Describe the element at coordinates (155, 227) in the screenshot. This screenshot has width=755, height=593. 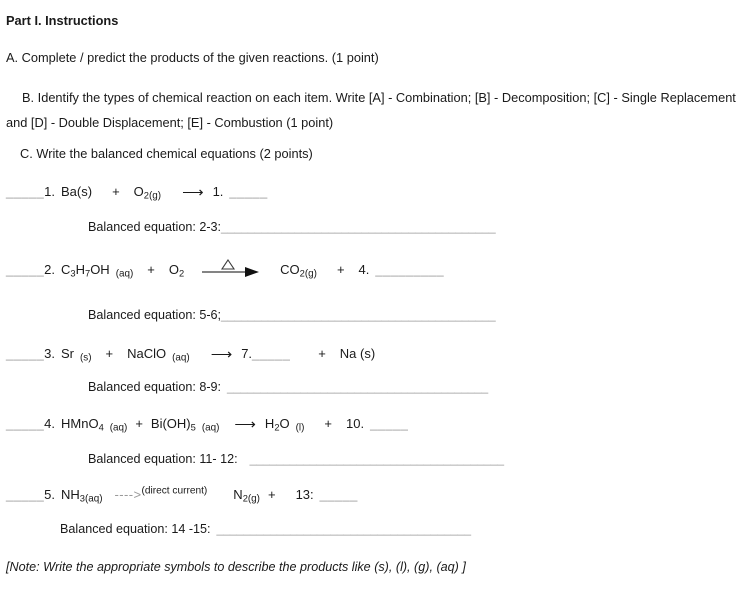
I see `balanced-label-1: Balanced equation: 2-3:` at that location.